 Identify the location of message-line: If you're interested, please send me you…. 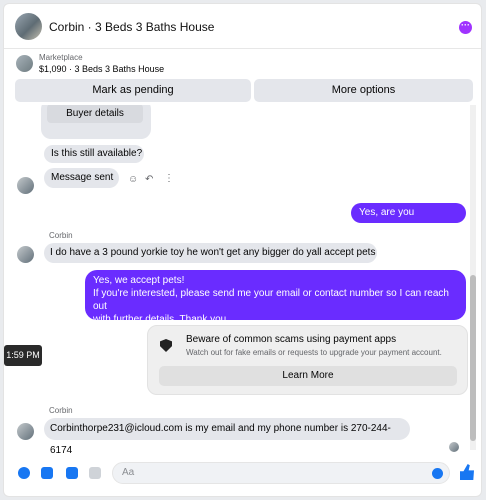
(271, 300).